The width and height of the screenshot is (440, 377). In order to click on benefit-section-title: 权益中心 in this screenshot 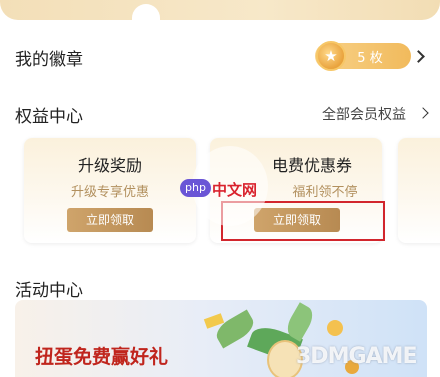, I will do `click(49, 117)`.